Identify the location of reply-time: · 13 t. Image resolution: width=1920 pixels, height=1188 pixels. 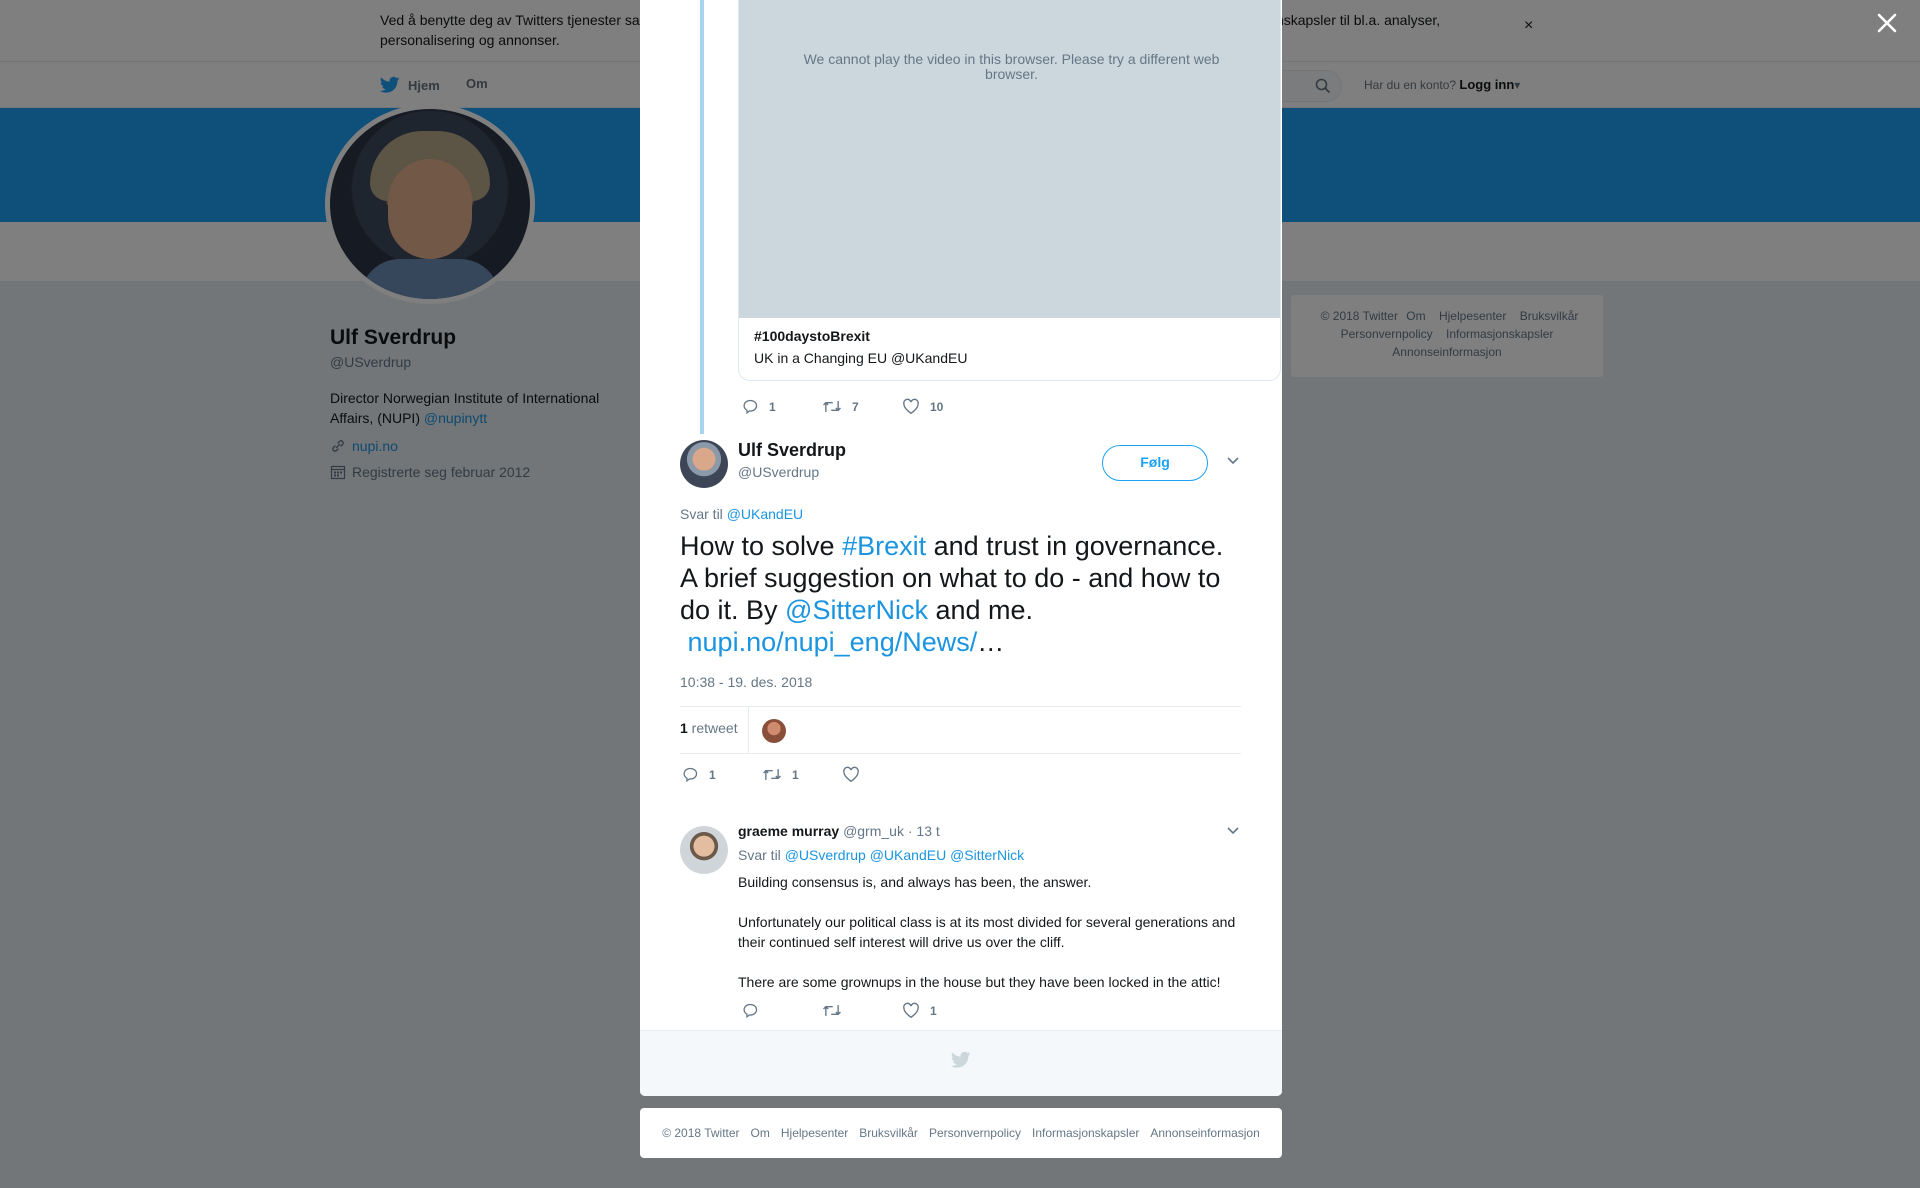
(924, 831).